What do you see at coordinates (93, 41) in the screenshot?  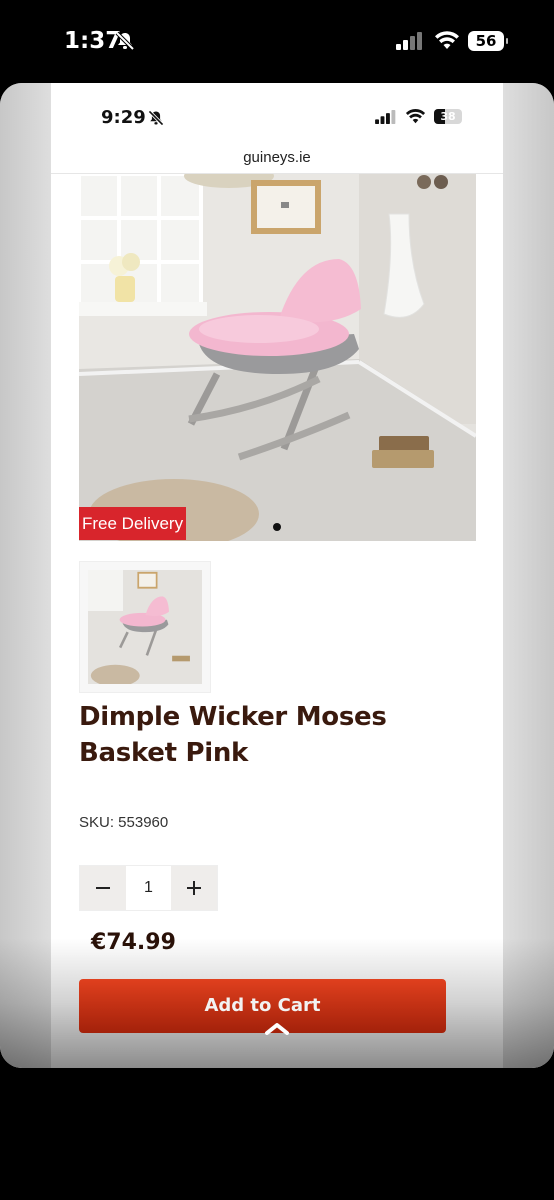 I see `outer-clock: 1:37` at bounding box center [93, 41].